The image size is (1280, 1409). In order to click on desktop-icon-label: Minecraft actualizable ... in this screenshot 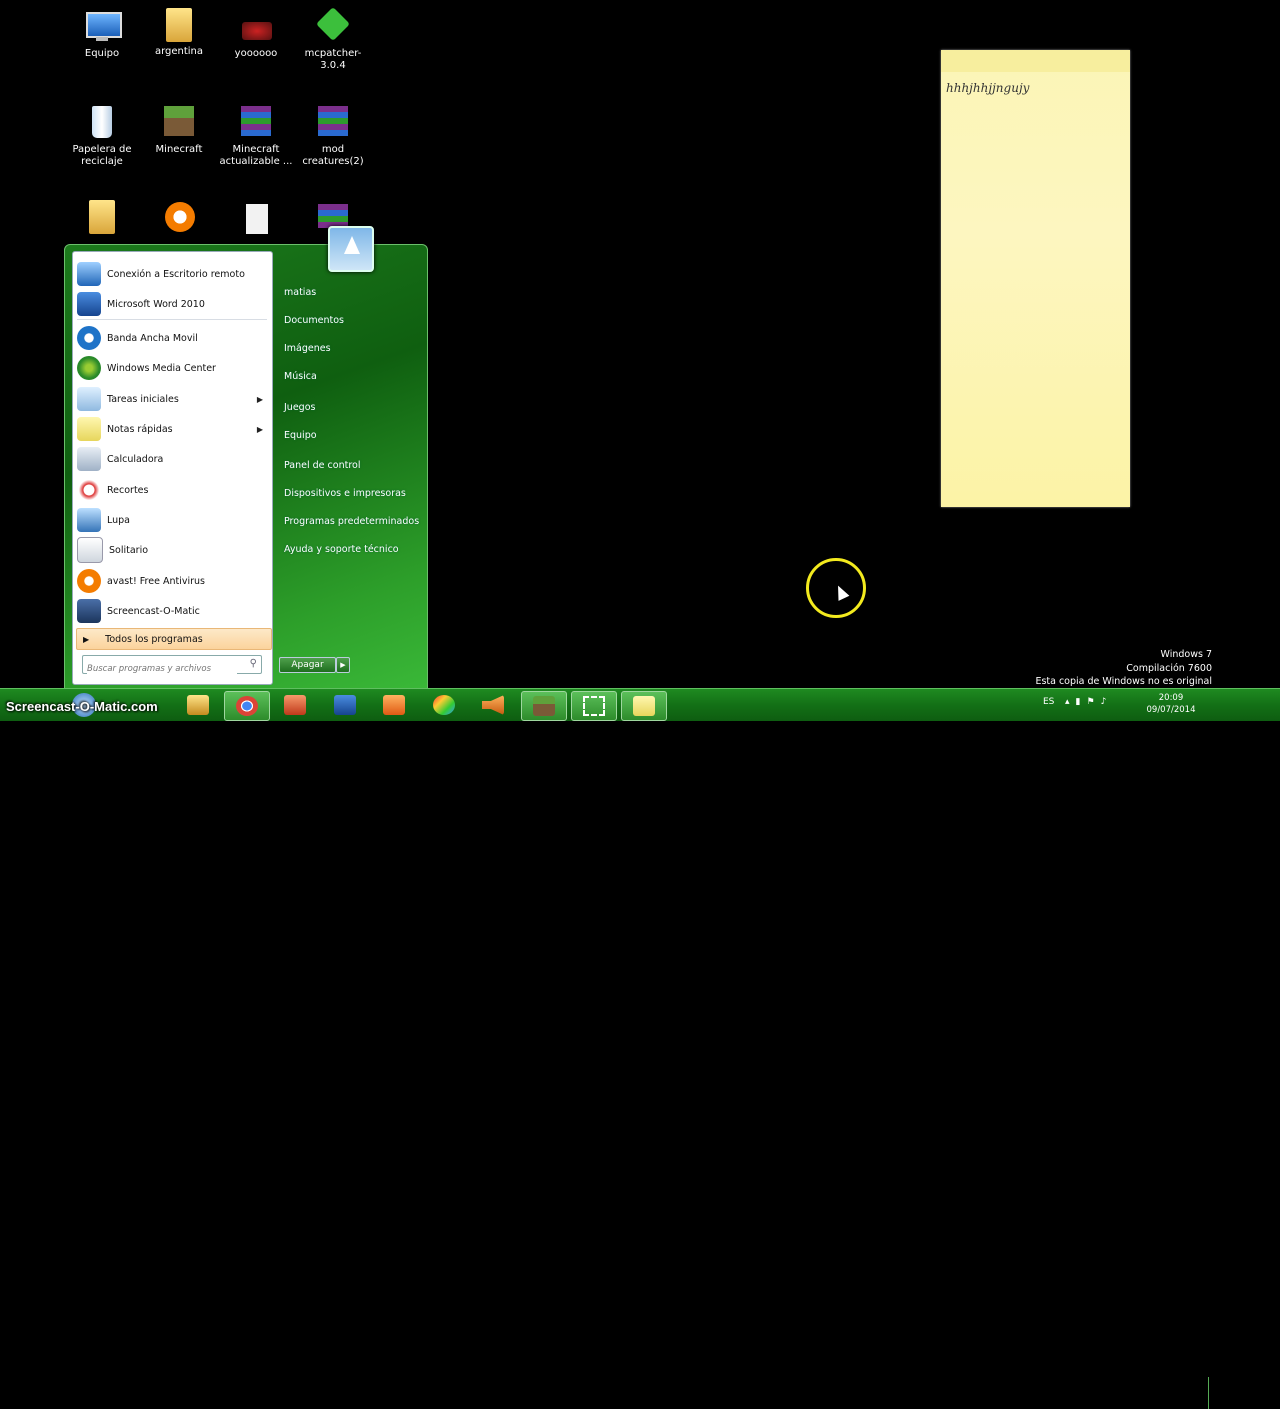, I will do `click(256, 155)`.